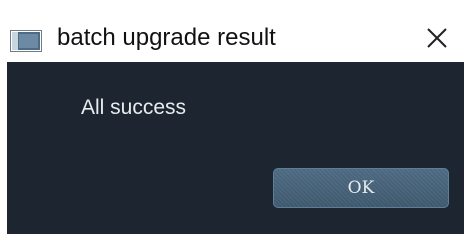  I want to click on window-title: batch upgrade result, so click(166, 37).